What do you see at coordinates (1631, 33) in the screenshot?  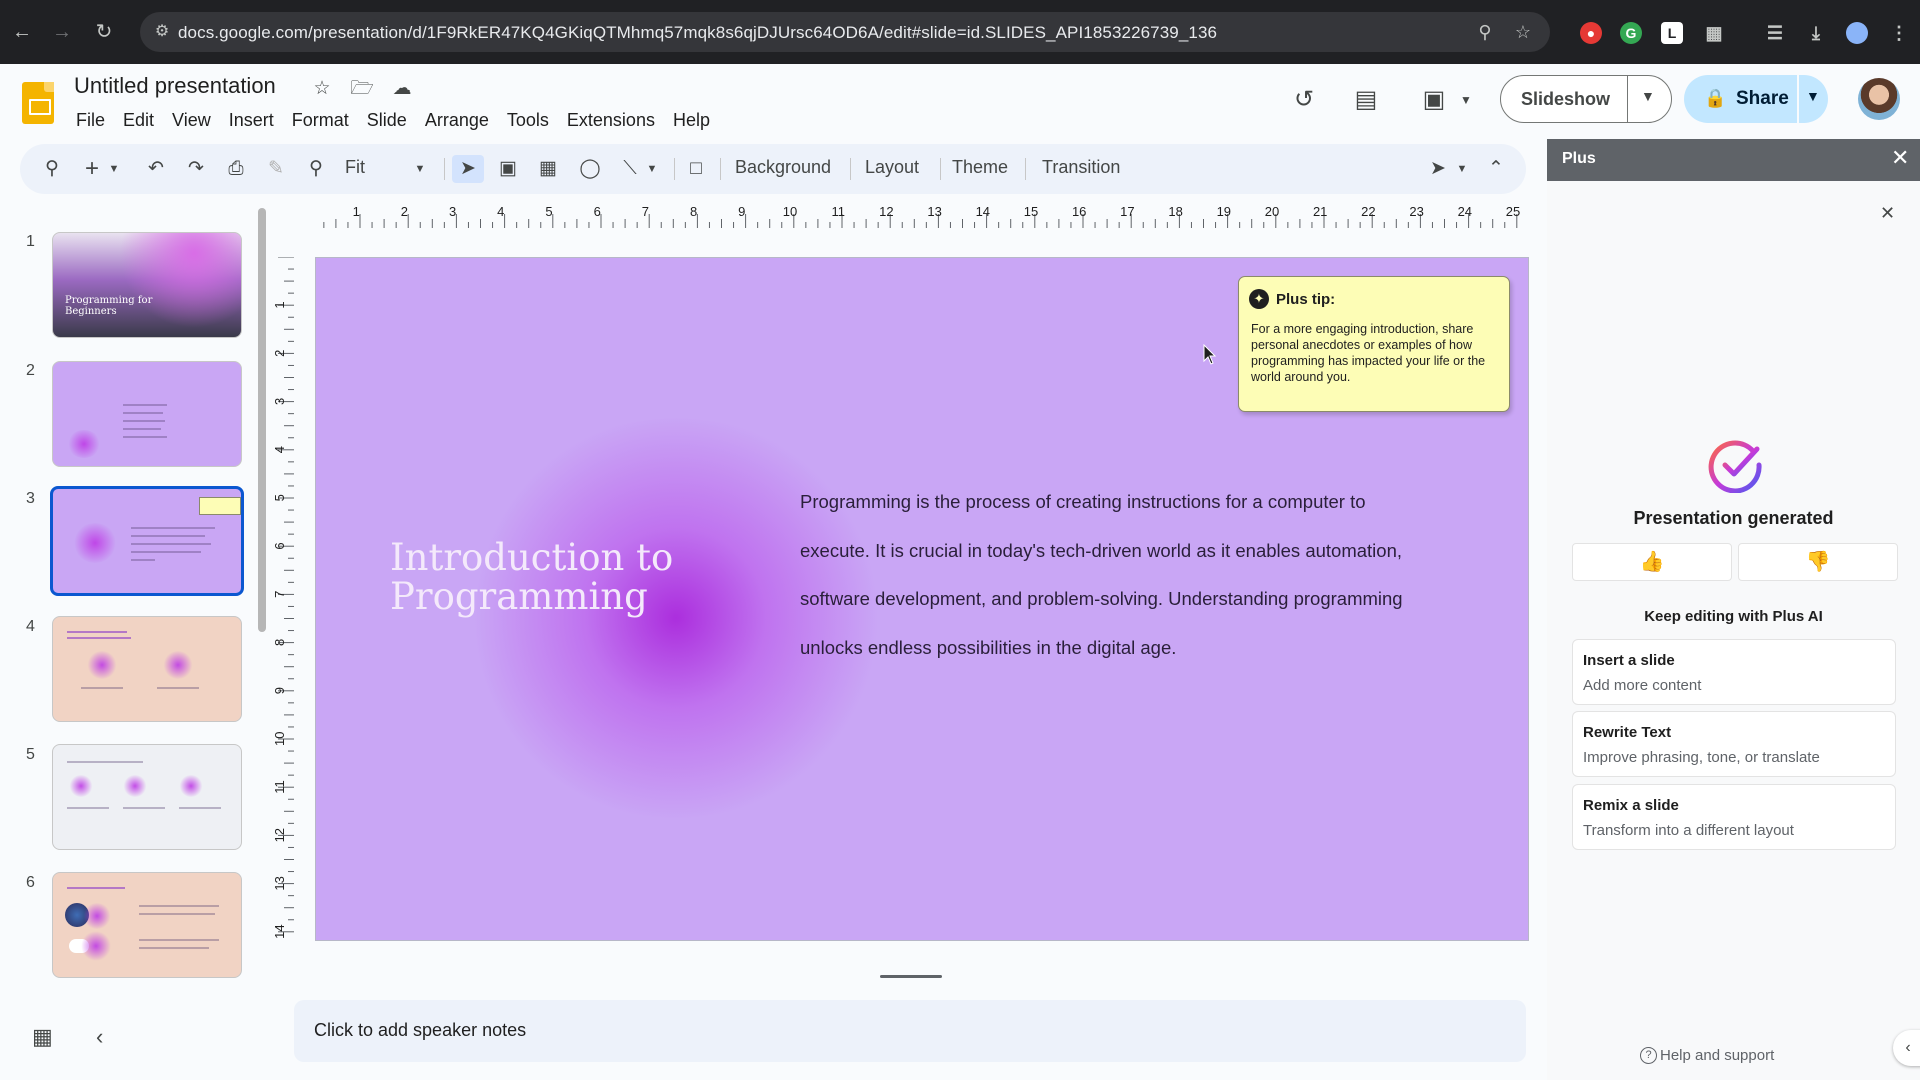 I see `extension-grammarly-icon: G` at bounding box center [1631, 33].